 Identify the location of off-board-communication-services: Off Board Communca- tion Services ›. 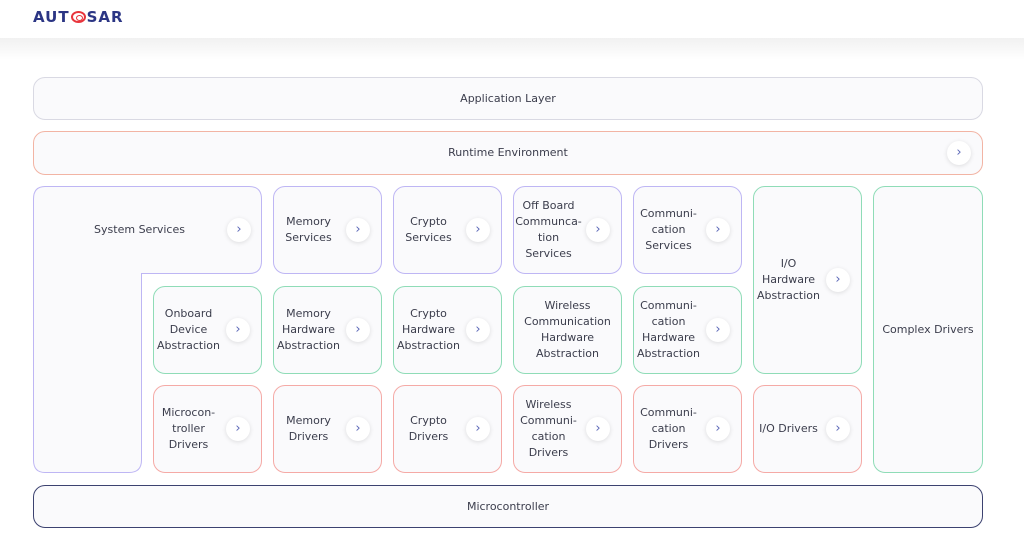
(567, 230).